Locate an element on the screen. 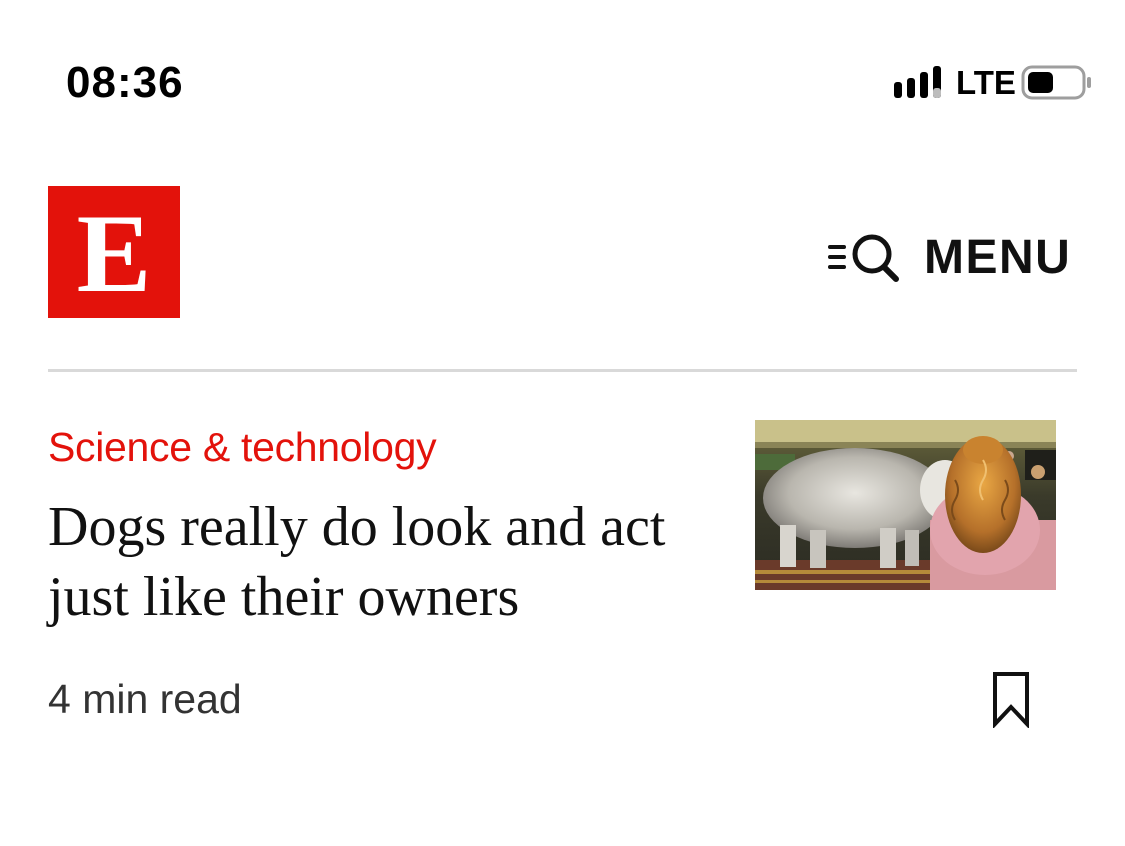 The width and height of the screenshot is (1125, 846). article-thumbnail is located at coordinates (905, 505).